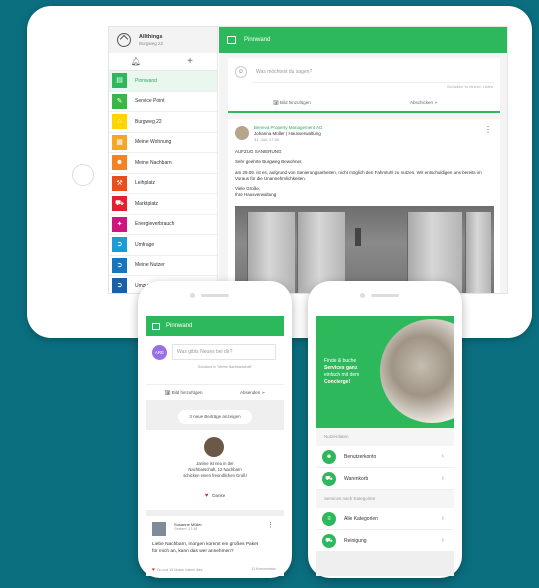 Image resolution: width=539 pixels, height=588 pixels. Describe the element at coordinates (263, 570) in the screenshot. I see `comments-count: 13 Kommentare` at that location.